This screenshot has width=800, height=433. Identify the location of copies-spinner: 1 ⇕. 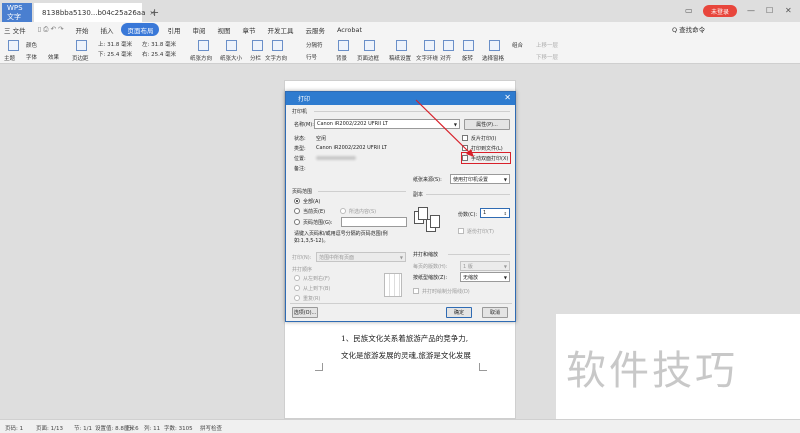
(495, 213).